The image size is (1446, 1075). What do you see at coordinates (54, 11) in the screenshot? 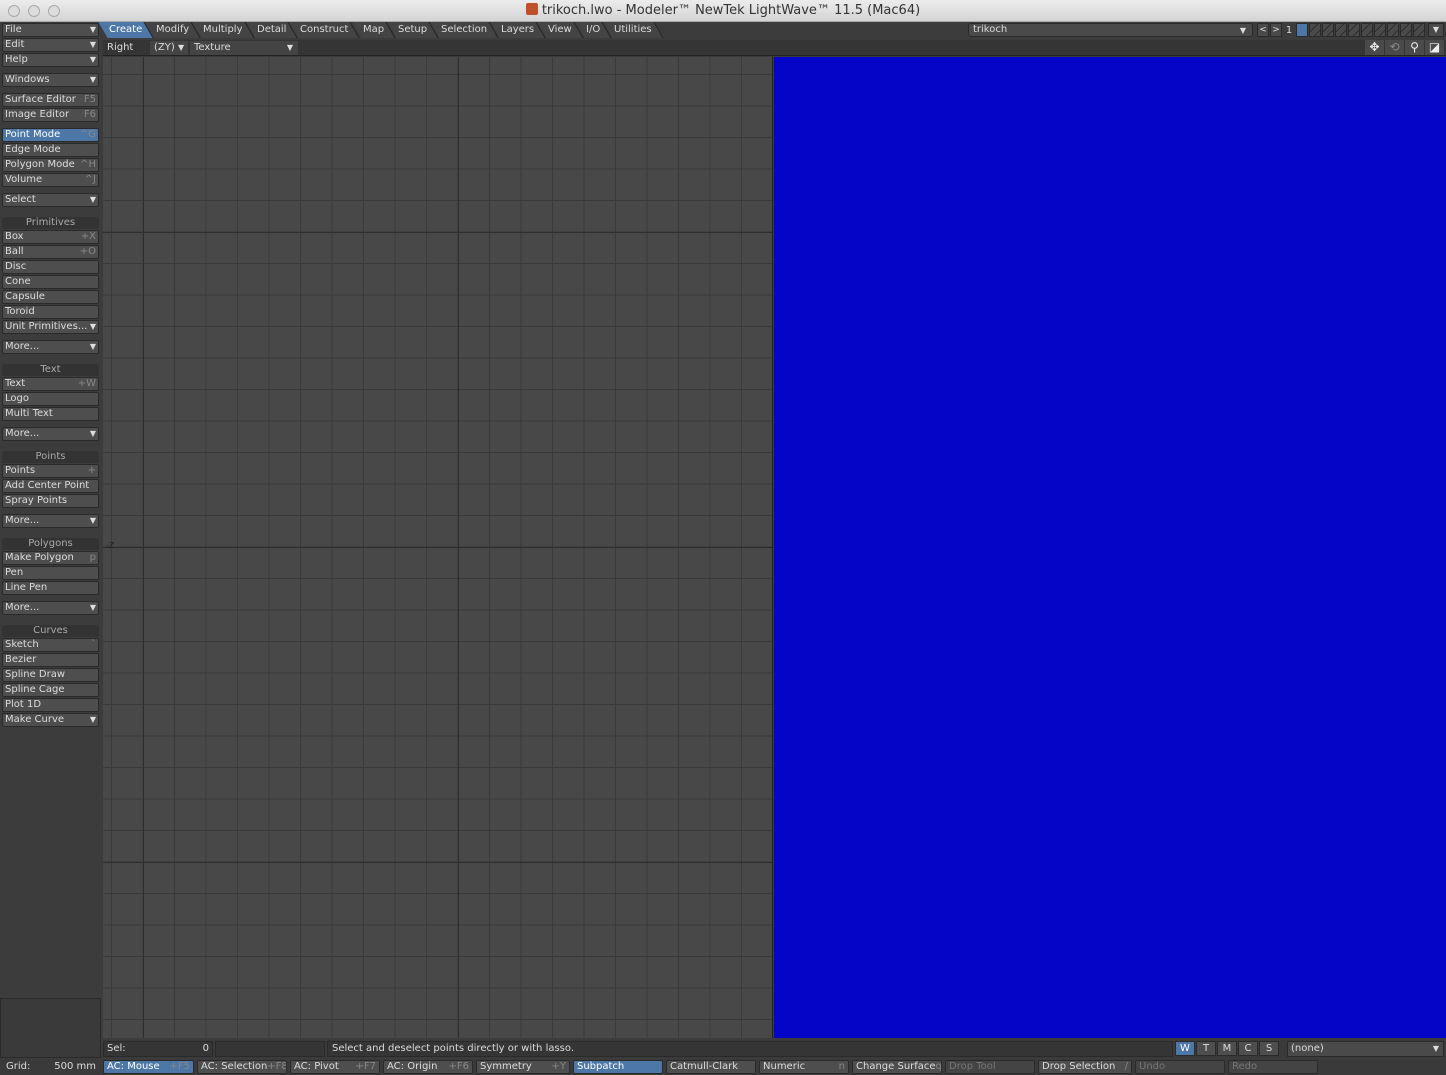
I see `zoom-button` at bounding box center [54, 11].